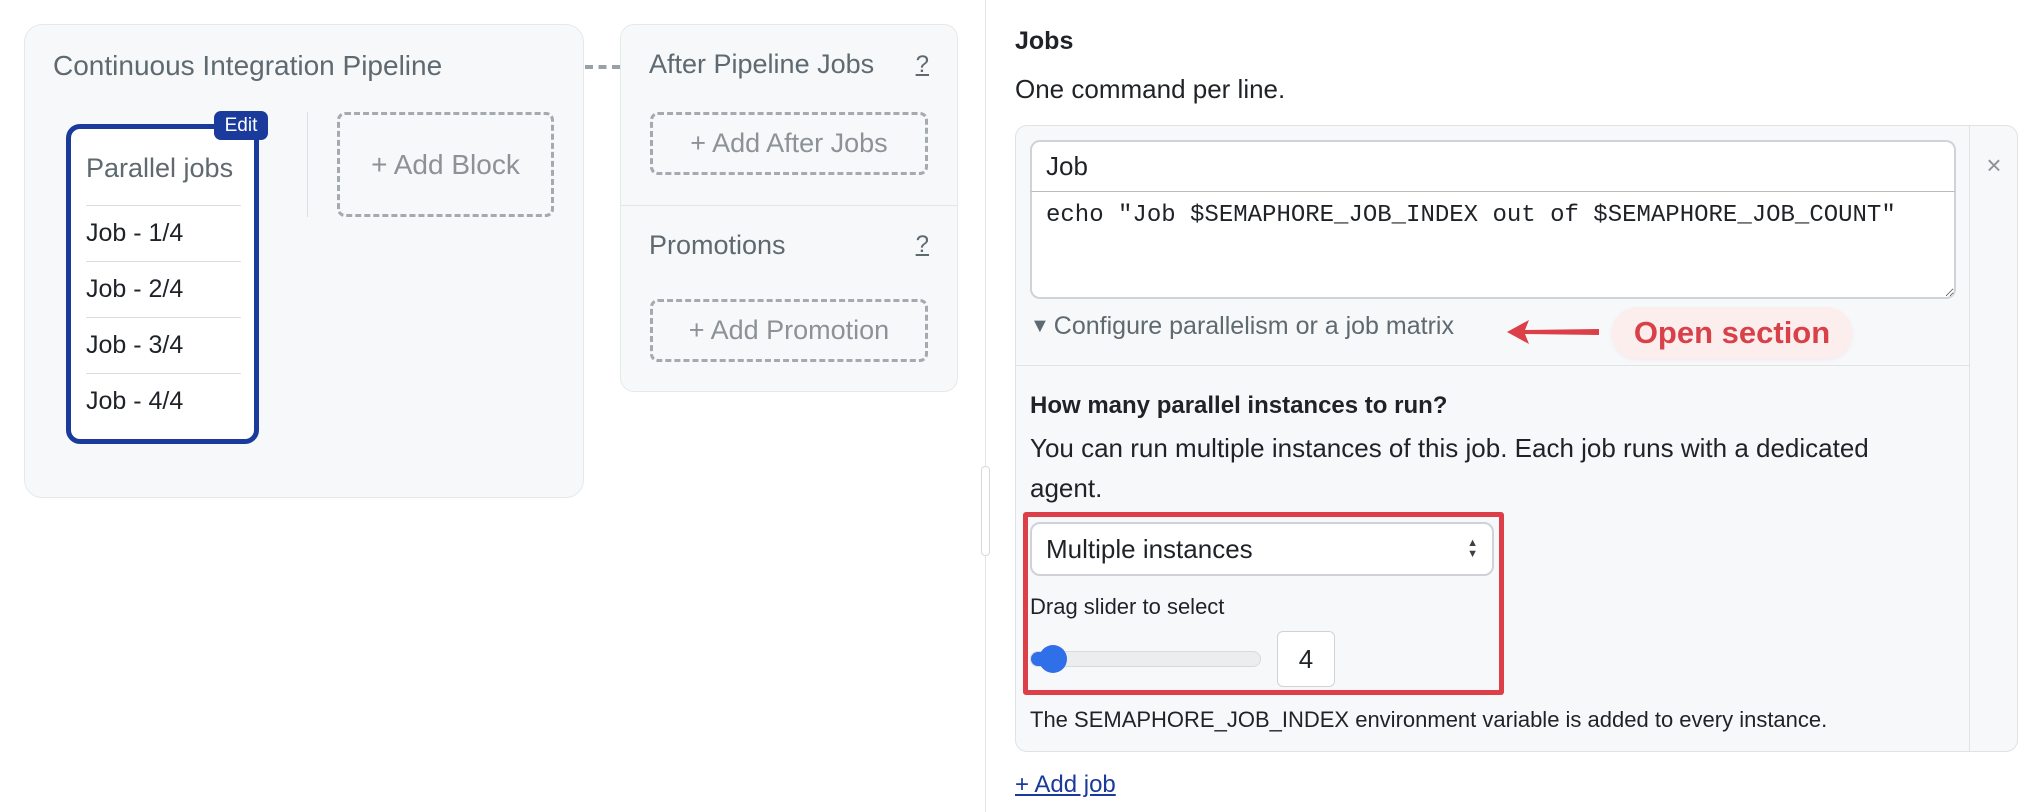 This screenshot has height=812, width=2036. Describe the element at coordinates (1150, 89) in the screenshot. I see `jobs-subheading: One command per line.` at that location.